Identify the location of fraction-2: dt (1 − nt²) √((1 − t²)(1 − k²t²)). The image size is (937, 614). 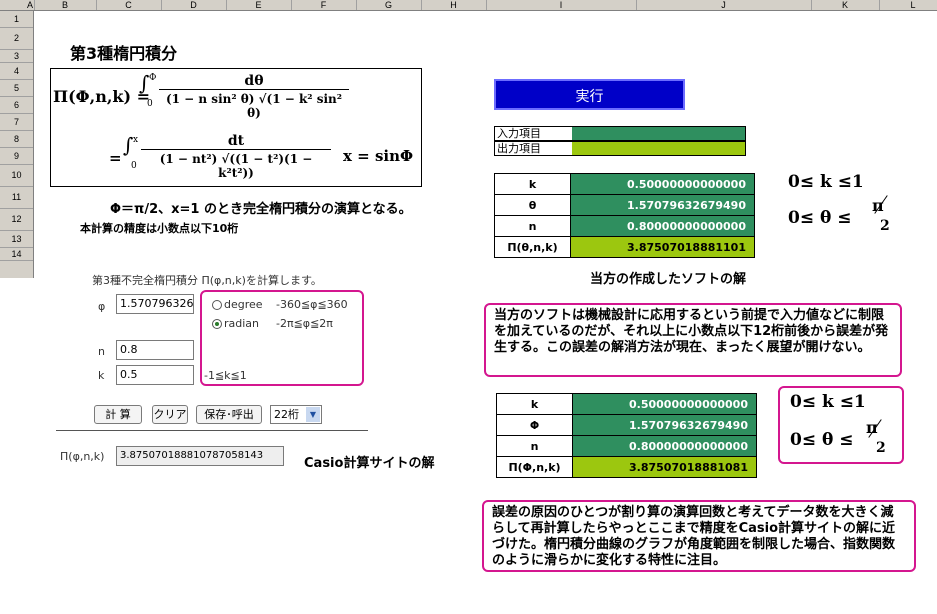
(236, 156).